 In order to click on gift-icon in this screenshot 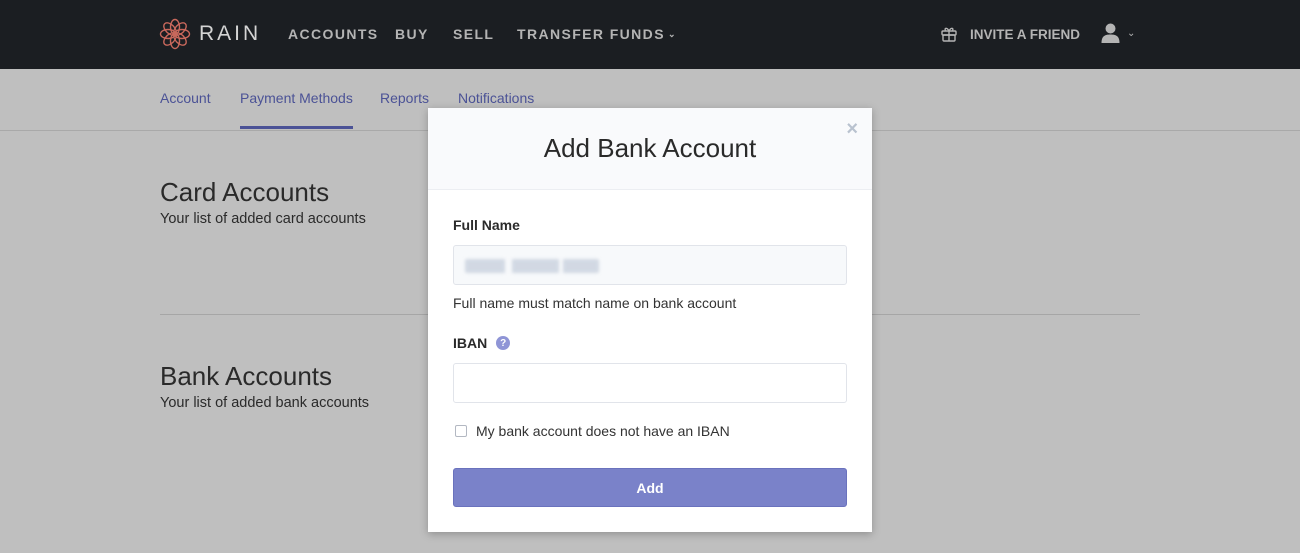, I will do `click(949, 34)`.